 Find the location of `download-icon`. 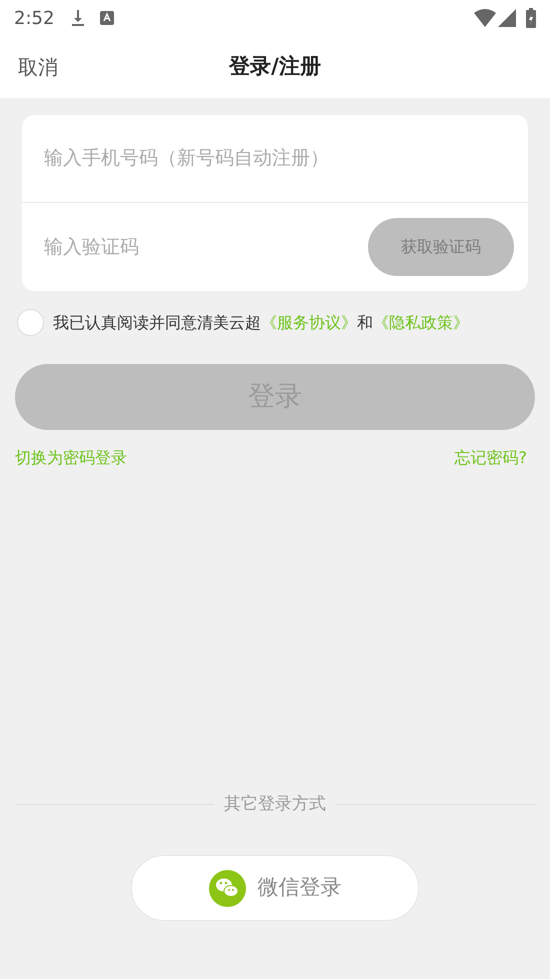

download-icon is located at coordinates (78, 18).